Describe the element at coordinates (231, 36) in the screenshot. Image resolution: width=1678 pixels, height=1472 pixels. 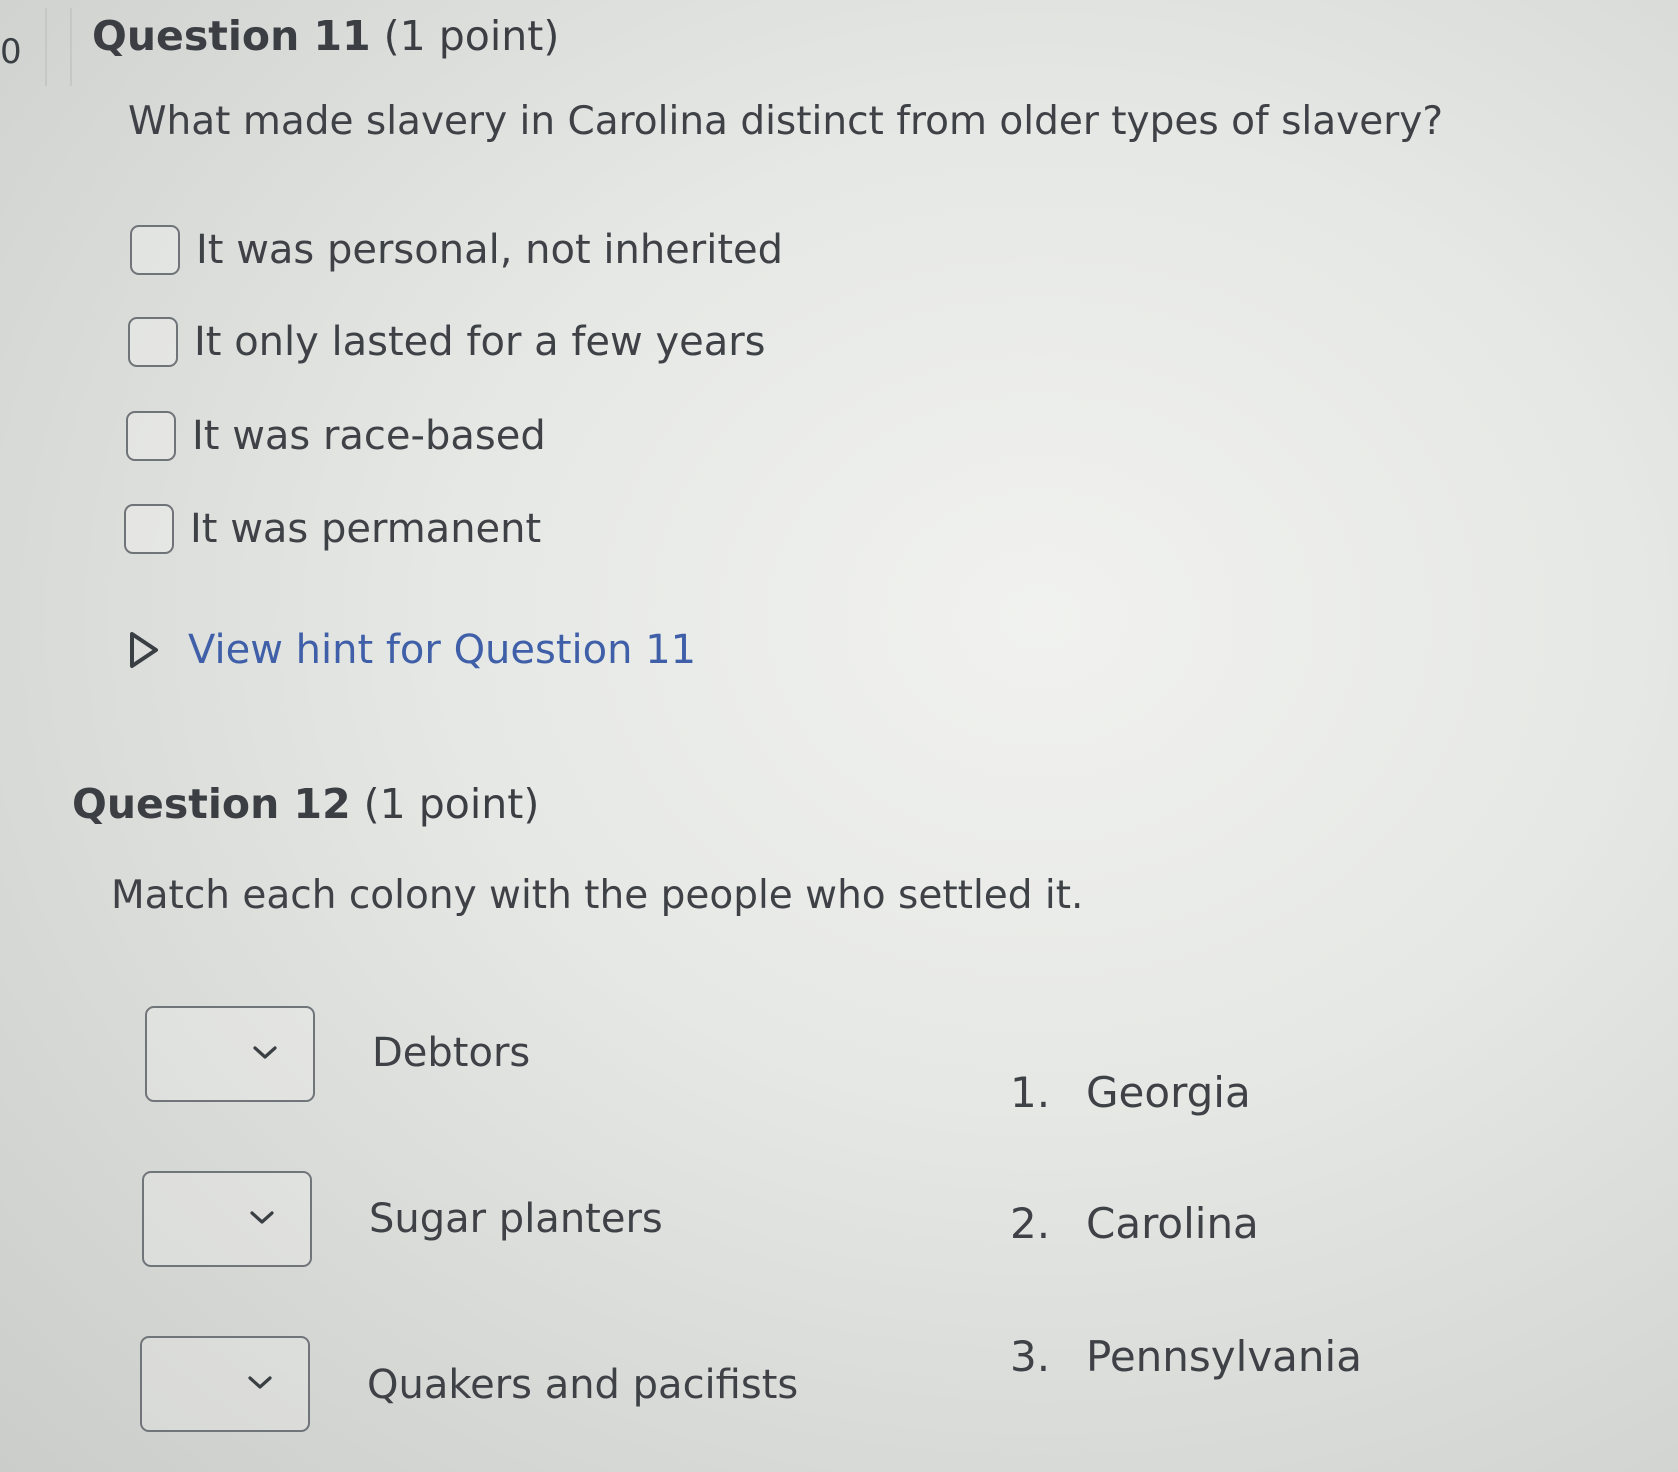
I see `question-11-number: Question 11` at that location.